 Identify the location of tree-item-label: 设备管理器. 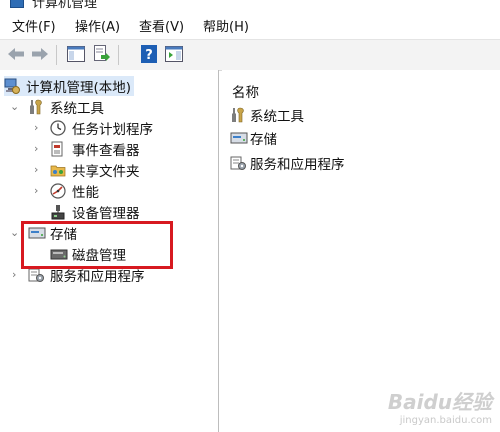
(106, 214).